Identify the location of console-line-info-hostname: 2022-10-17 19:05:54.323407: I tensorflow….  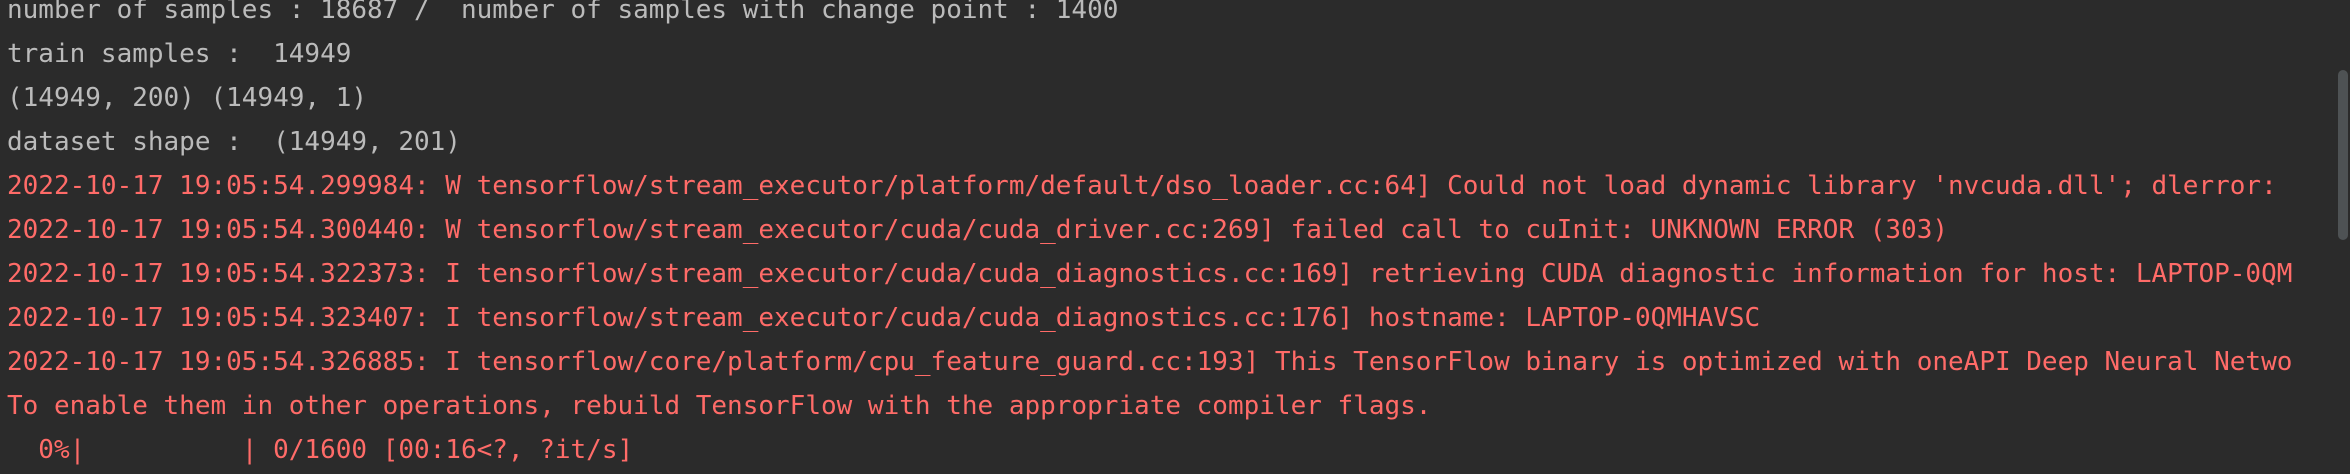
(884, 318).